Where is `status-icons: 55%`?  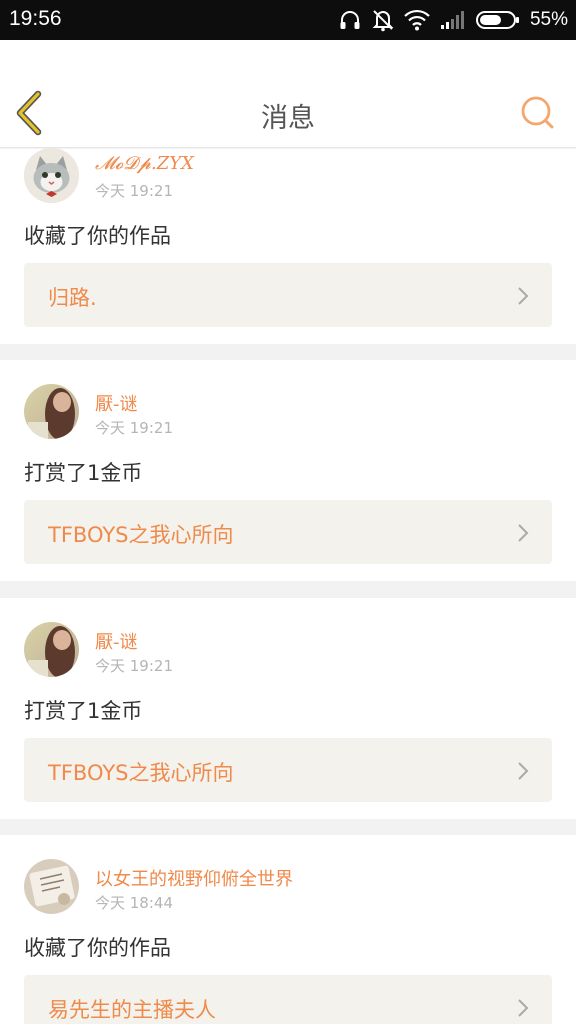
status-icons: 55% is located at coordinates (453, 20).